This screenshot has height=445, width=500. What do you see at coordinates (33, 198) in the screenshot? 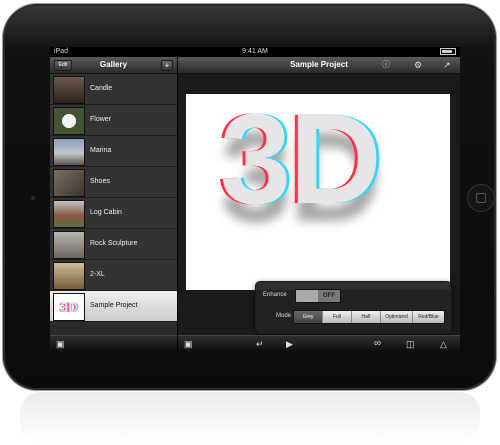
I see `camera-icon` at bounding box center [33, 198].